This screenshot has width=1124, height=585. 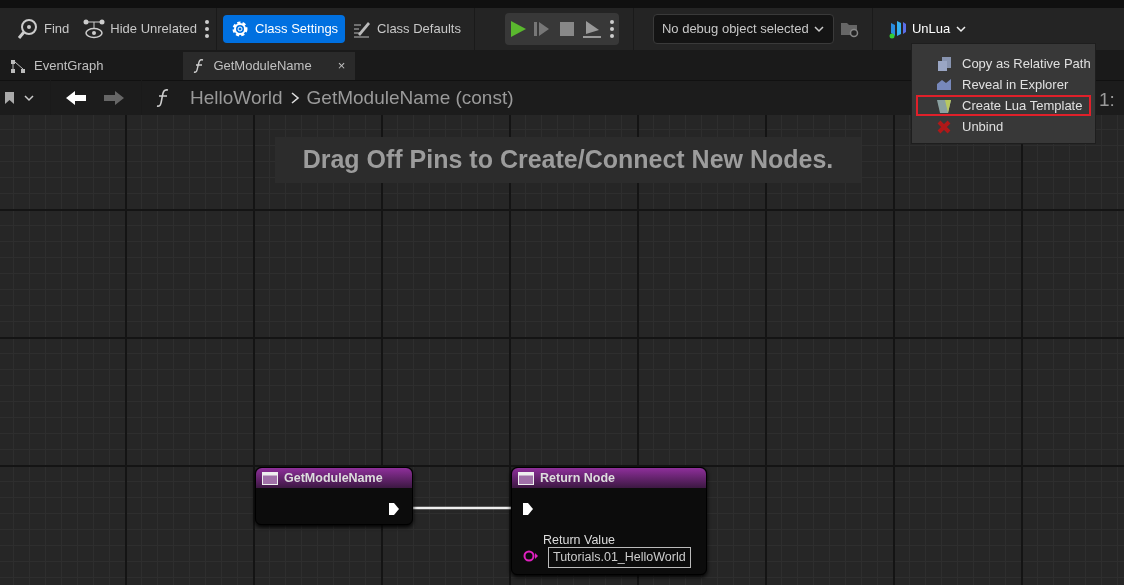 What do you see at coordinates (269, 66) in the screenshot?
I see `editor-tab: GetModuleName ×` at bounding box center [269, 66].